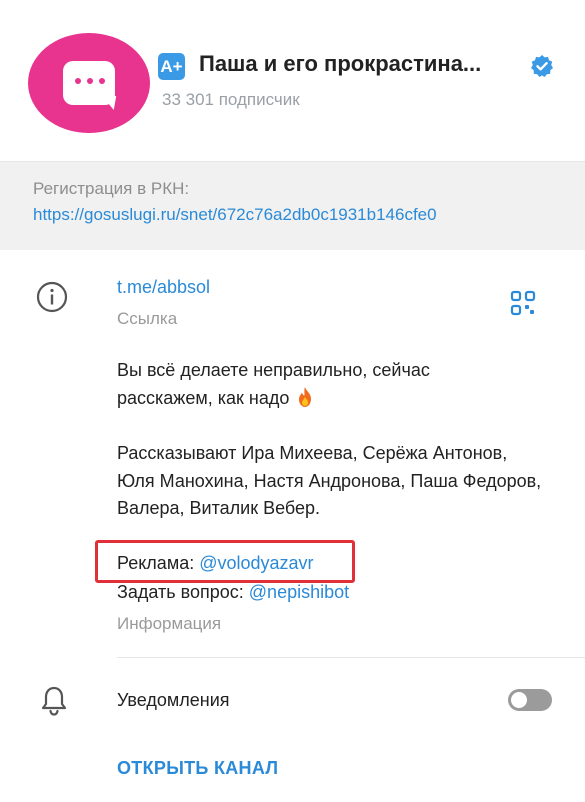 The height and width of the screenshot is (802, 585). I want to click on fire-emoji-icon, so click(305, 396).